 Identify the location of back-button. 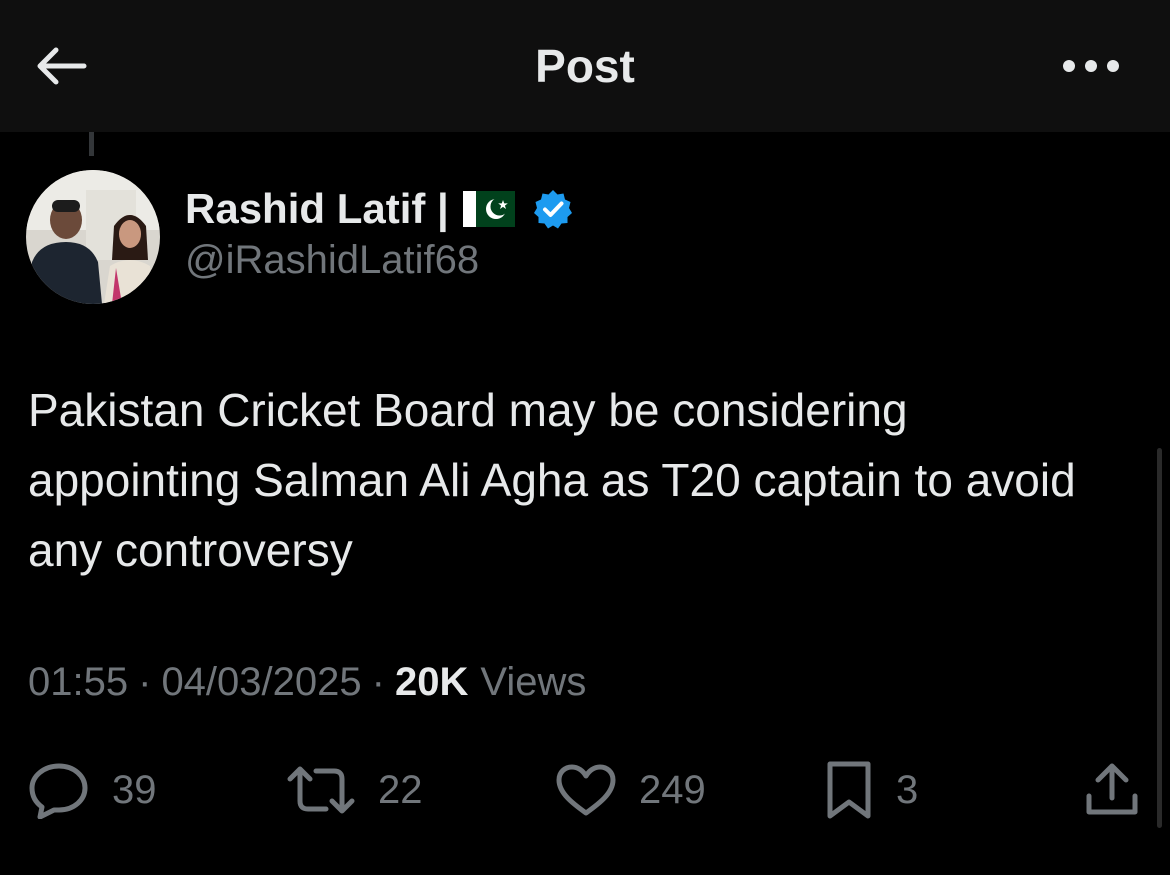
(60, 66).